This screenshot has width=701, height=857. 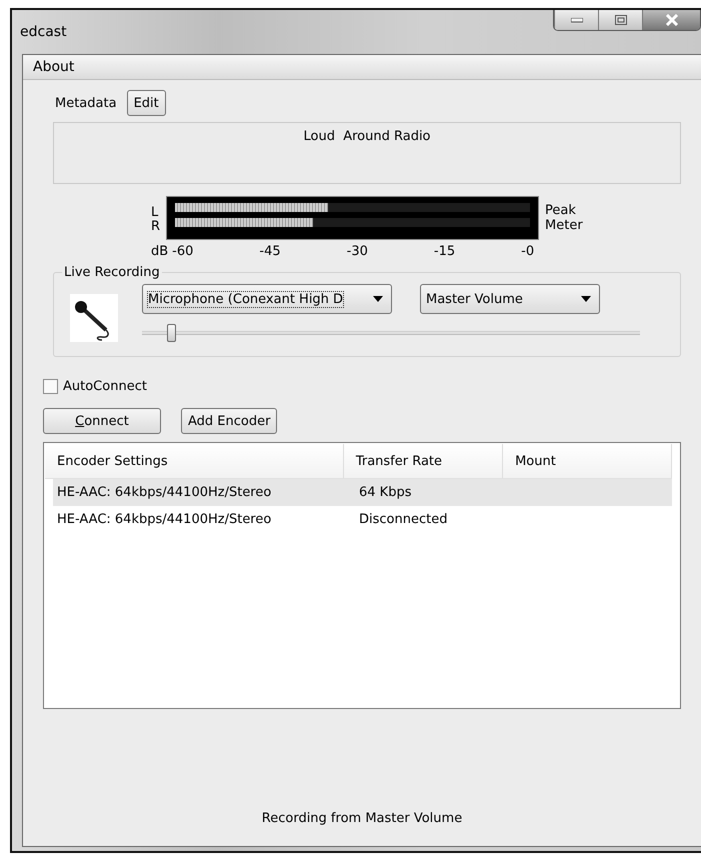 What do you see at coordinates (270, 251) in the screenshot?
I see `scale-tick: -45` at bounding box center [270, 251].